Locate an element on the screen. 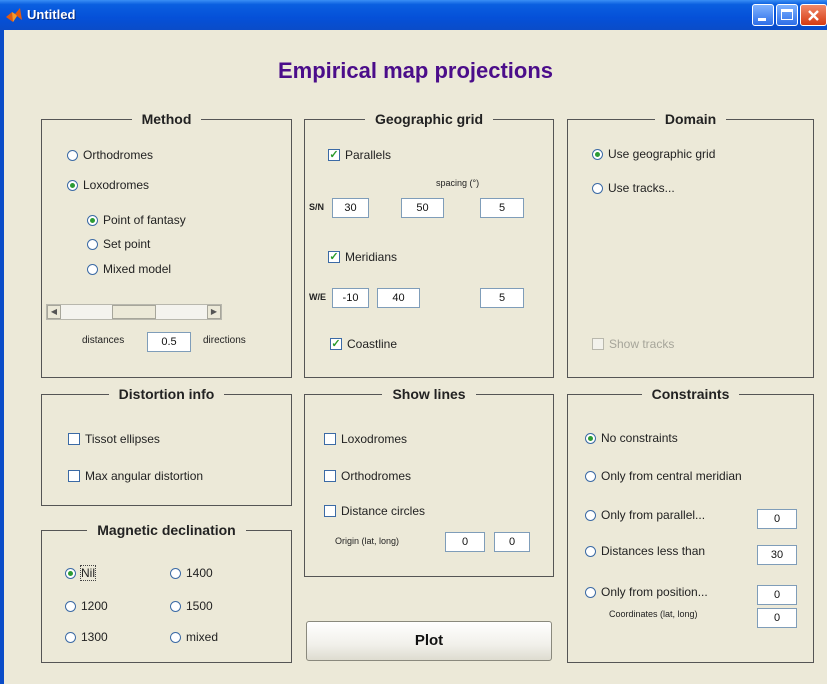 The height and width of the screenshot is (684, 827). use-geographic-grid-radio is located at coordinates (597, 154).